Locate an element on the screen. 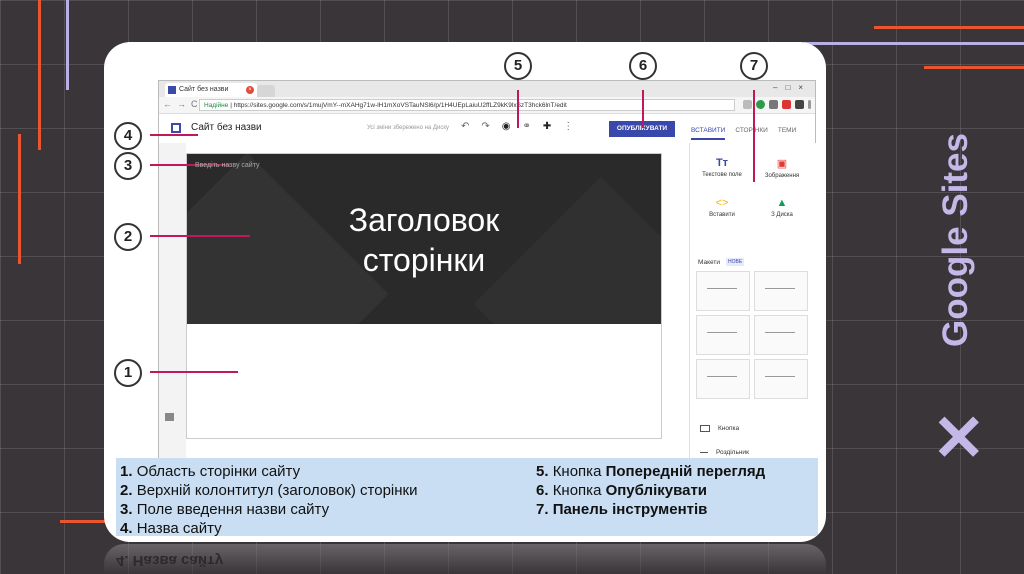 The image size is (1024, 574). tool-drive: ▲ З Диска is located at coordinates (782, 207).